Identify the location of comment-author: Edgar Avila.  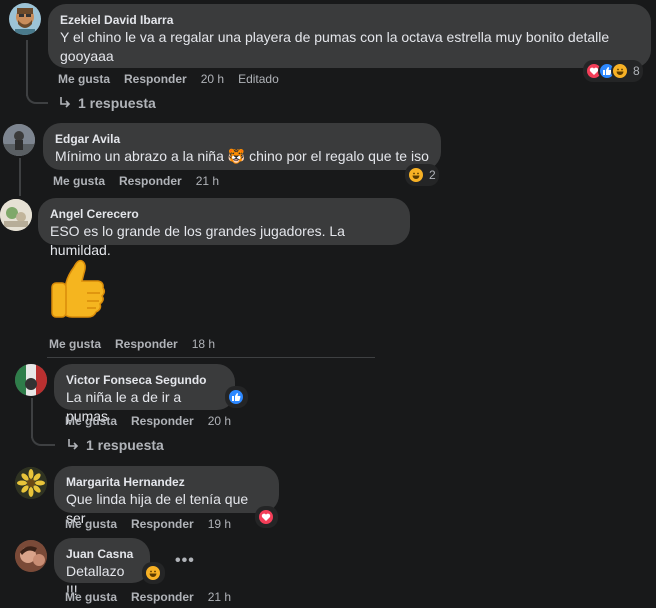
(242, 139).